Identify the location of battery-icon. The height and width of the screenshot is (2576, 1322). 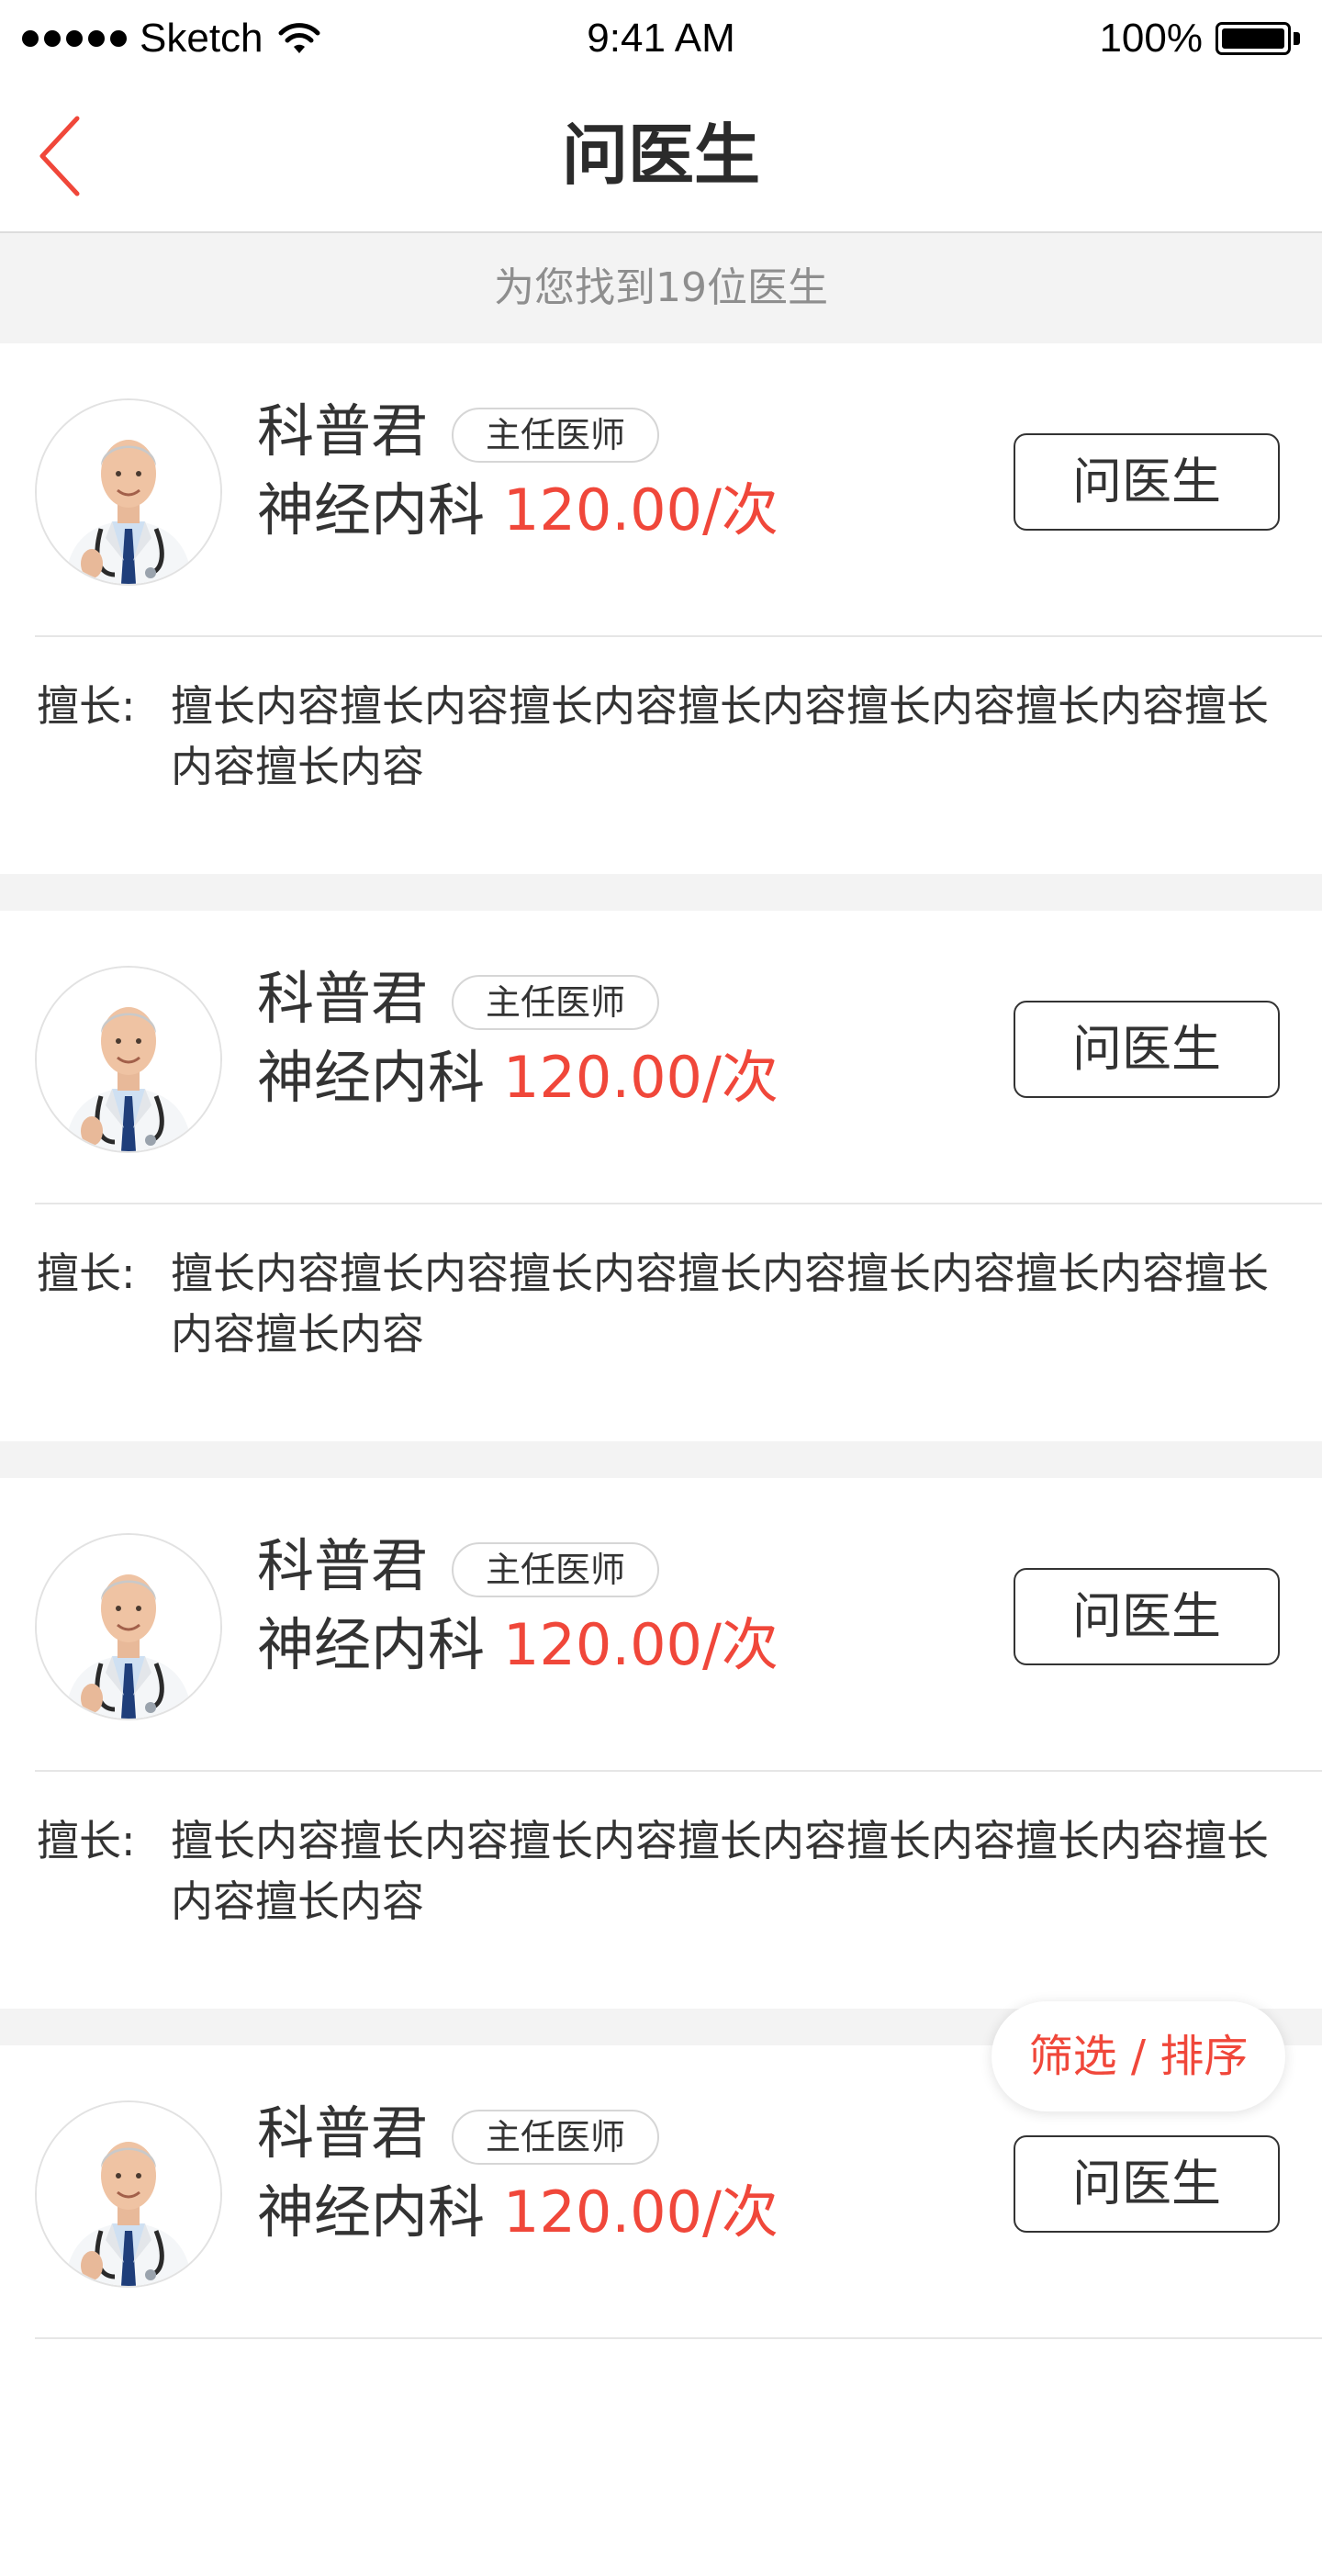
(1258, 38).